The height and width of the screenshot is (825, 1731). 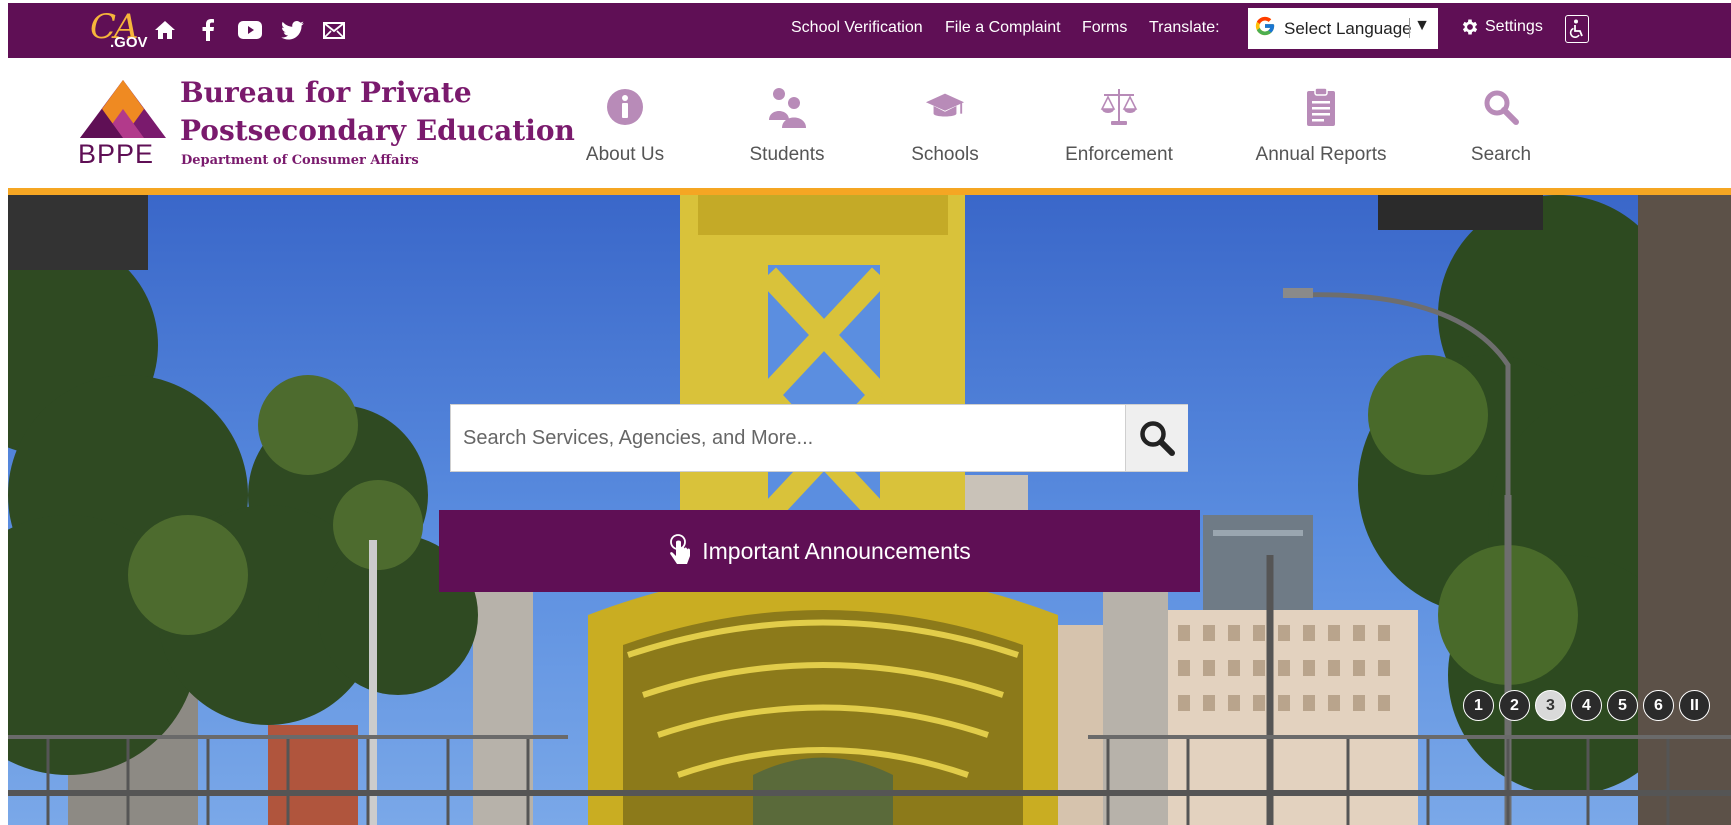 I want to click on nav-about-us: About Us, so click(x=625, y=130).